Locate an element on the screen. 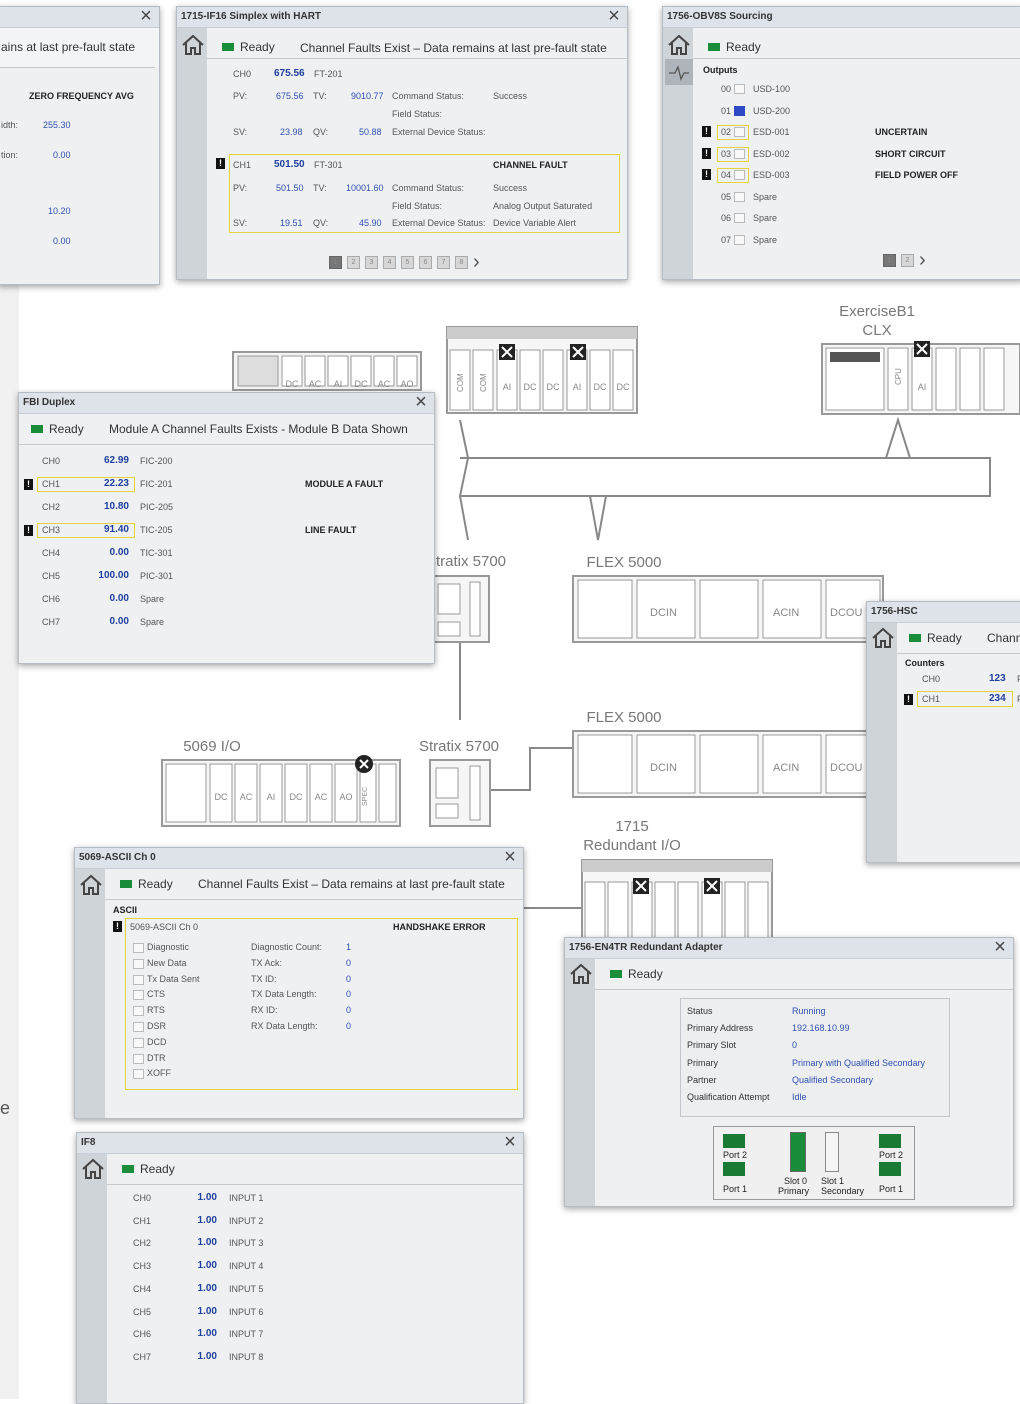 Image resolution: width=1020 pixels, height=1404 pixels. flag-checkbox is located at coordinates (138, 1027).